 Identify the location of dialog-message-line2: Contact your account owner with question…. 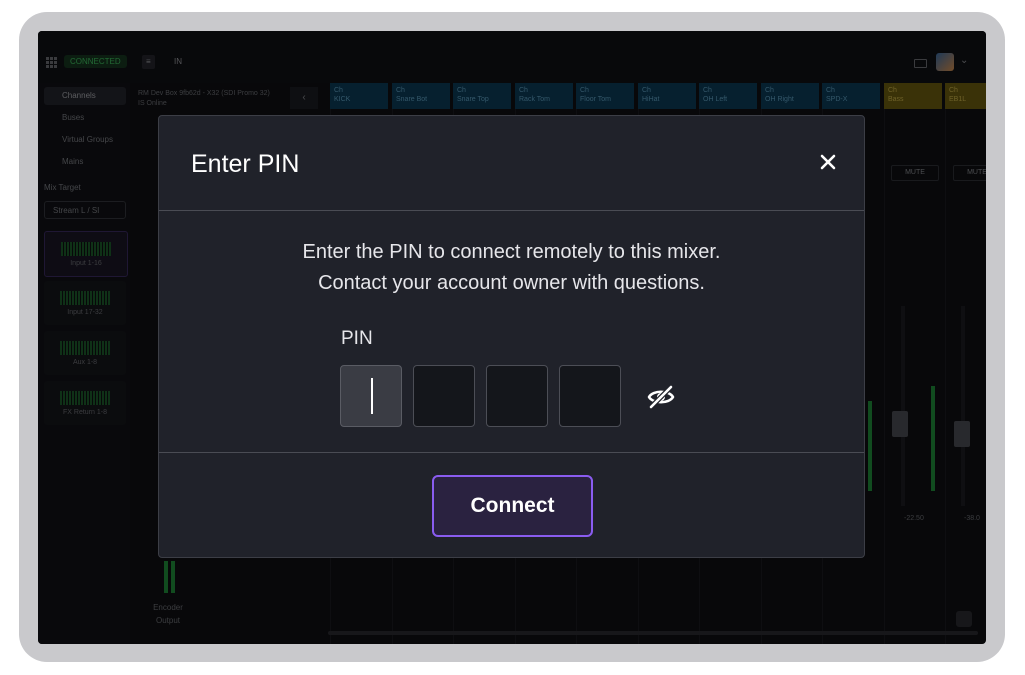
(511, 283).